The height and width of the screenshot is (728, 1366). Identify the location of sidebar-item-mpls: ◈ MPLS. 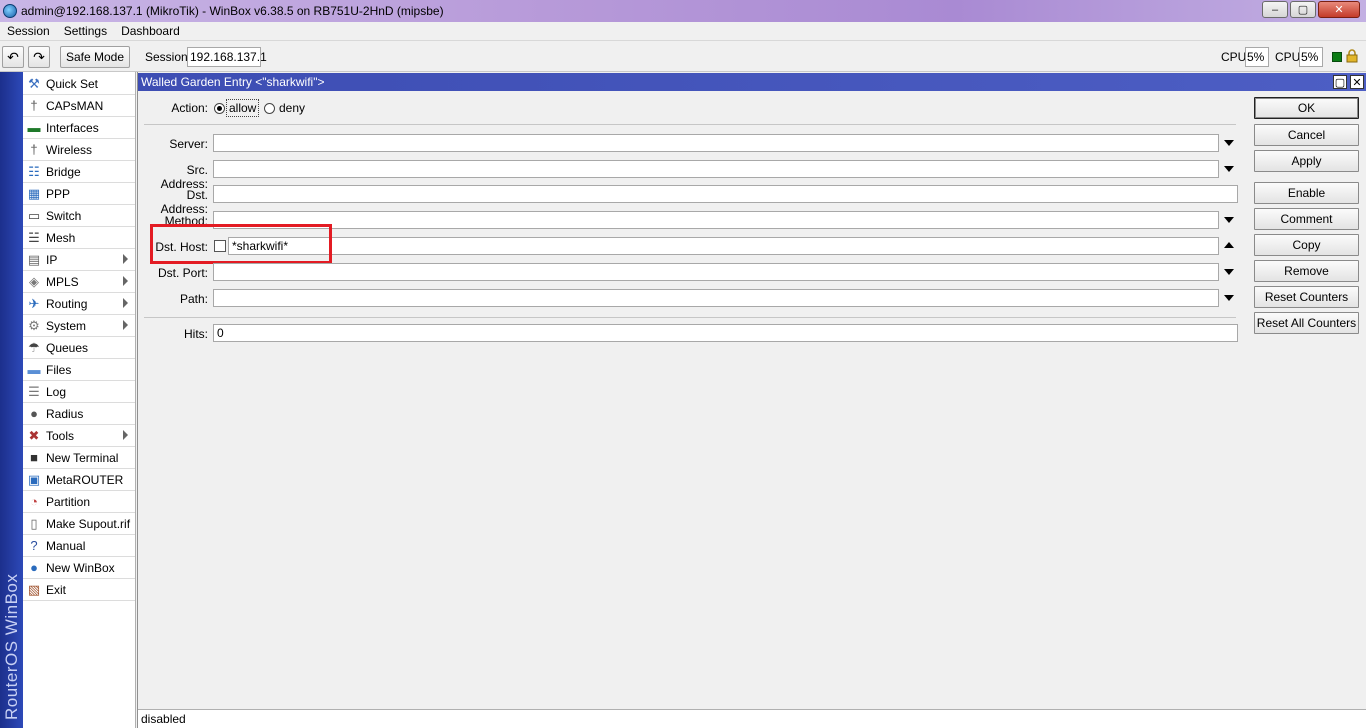
(79, 282).